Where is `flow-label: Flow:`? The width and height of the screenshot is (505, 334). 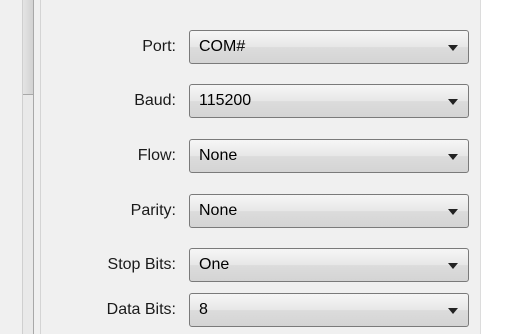 flow-label: Flow: is located at coordinates (156, 155).